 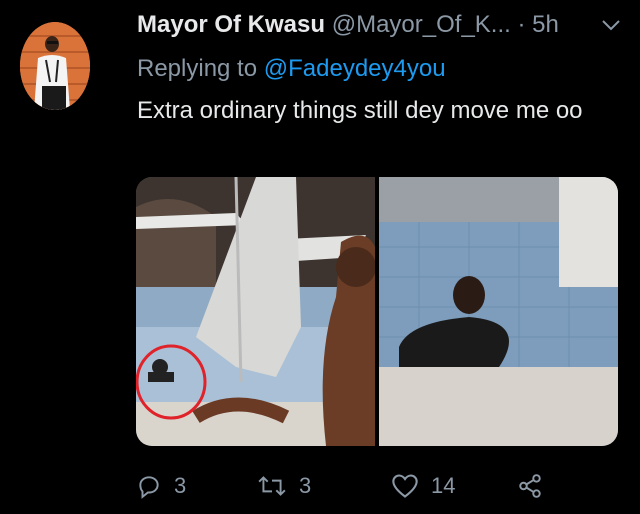 I want to click on share-button, so click(x=530, y=486).